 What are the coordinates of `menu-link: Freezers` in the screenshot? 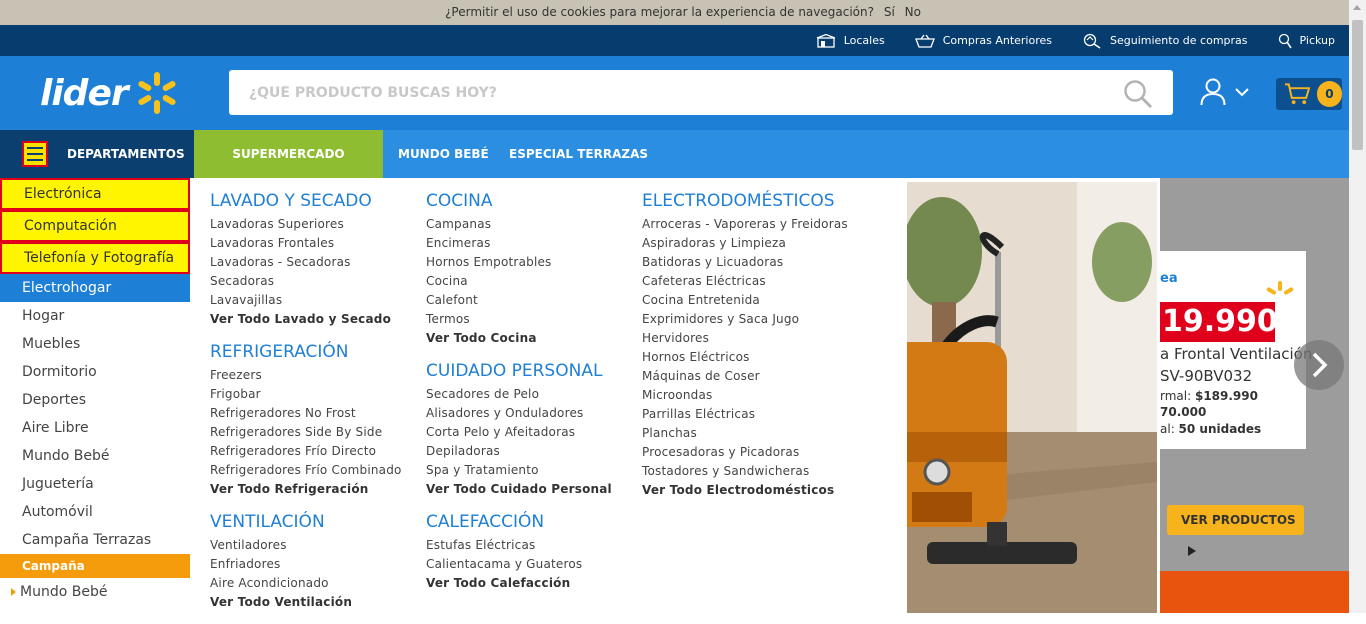 It's located at (306, 375).